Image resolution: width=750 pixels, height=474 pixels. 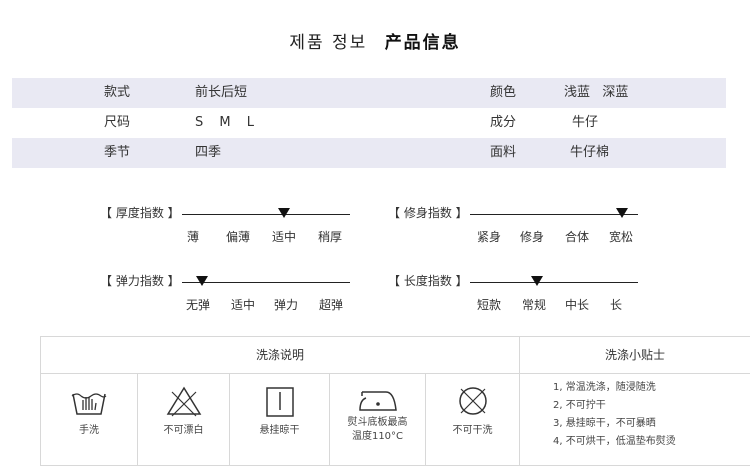 I want to click on wash-tip: 3, 悬挂晾干，不可暴晒, so click(x=604, y=423).